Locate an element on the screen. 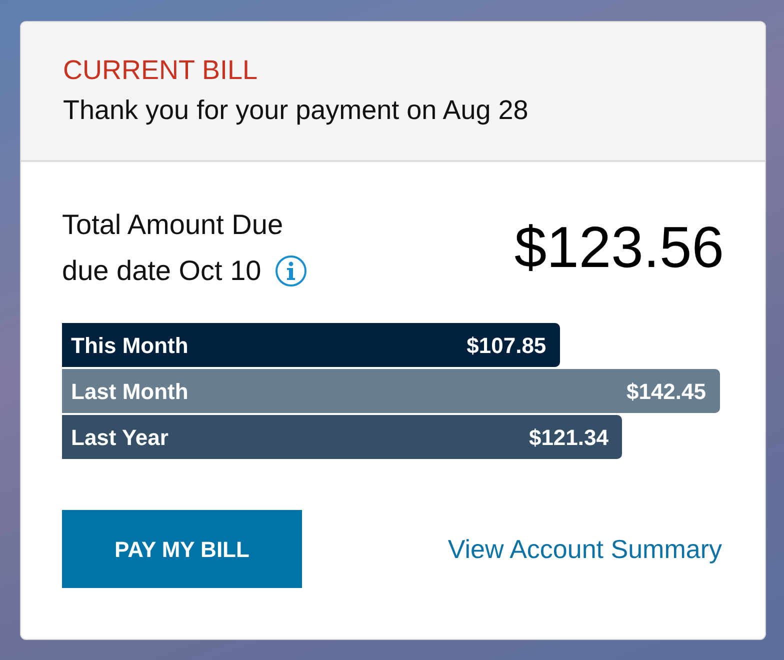  total-amount: $123.56 is located at coordinates (619, 248).